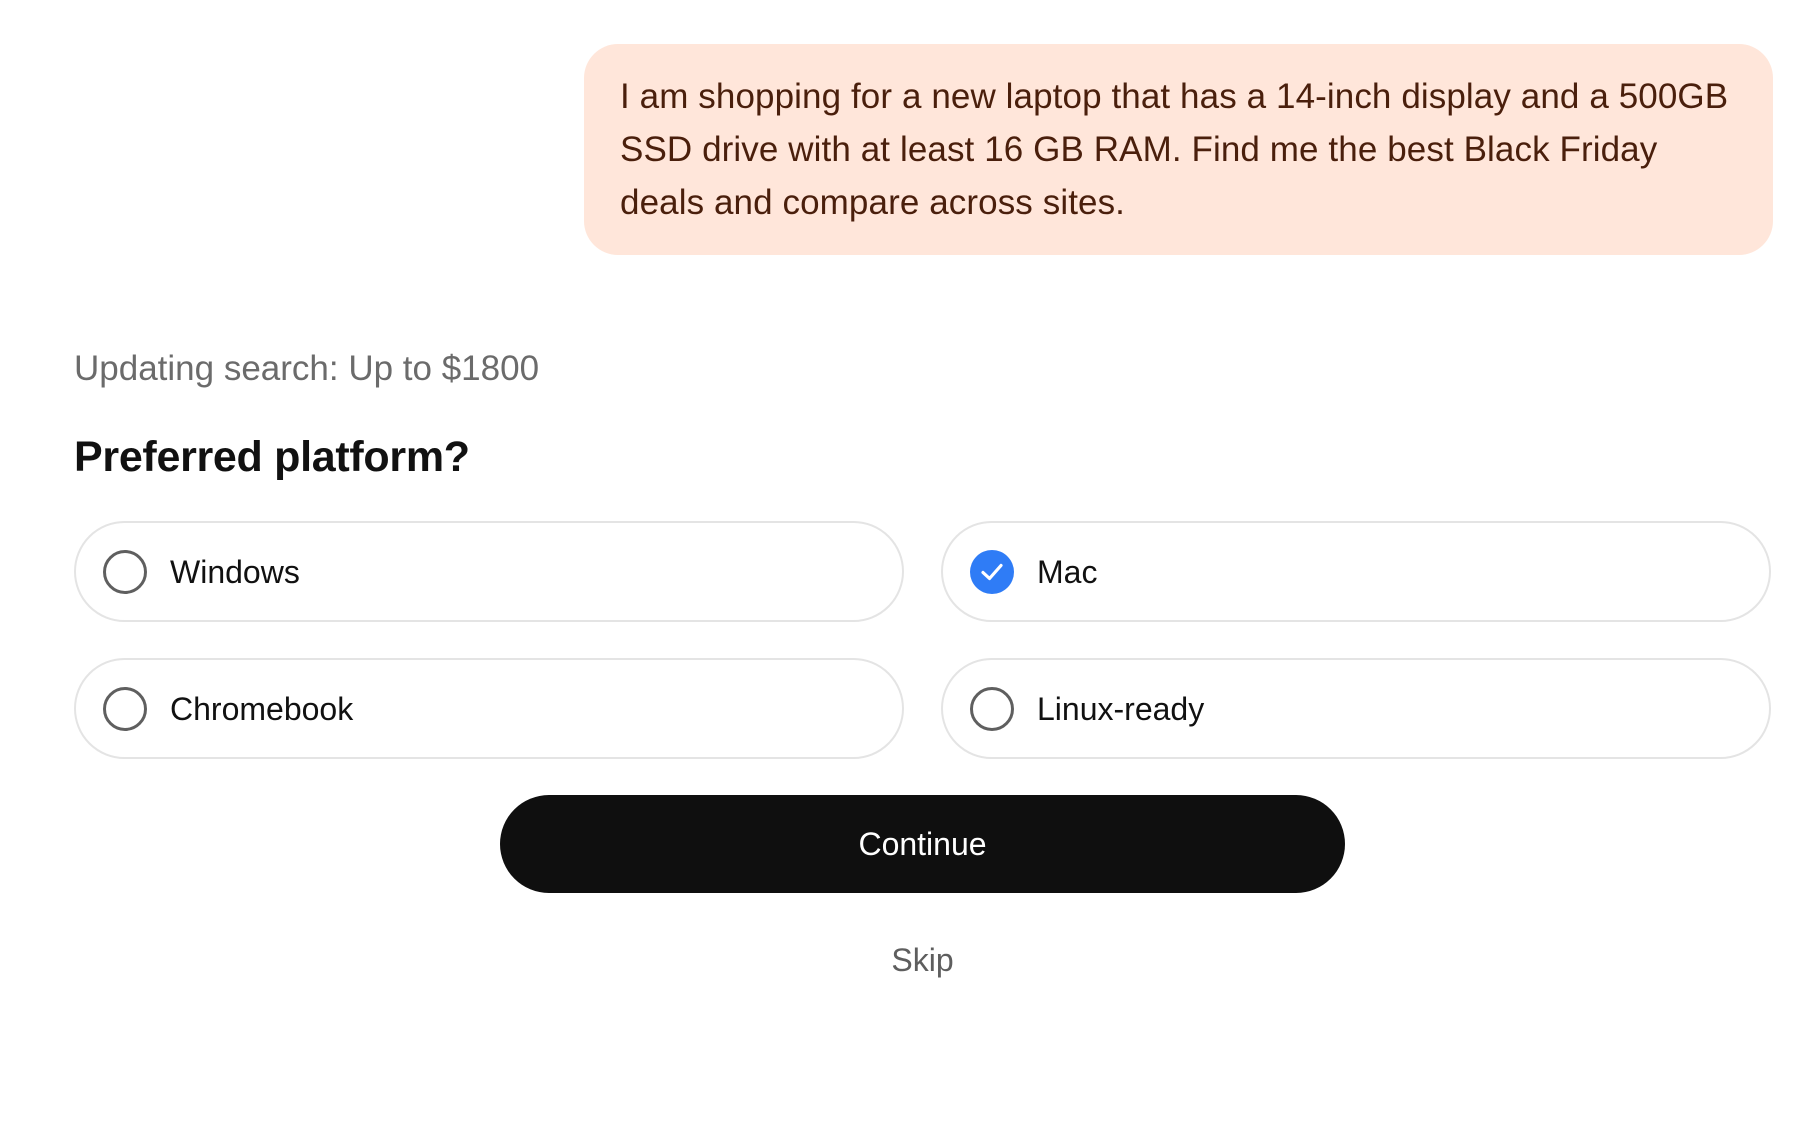  What do you see at coordinates (262, 708) in the screenshot?
I see `option-label: Chromebook` at bounding box center [262, 708].